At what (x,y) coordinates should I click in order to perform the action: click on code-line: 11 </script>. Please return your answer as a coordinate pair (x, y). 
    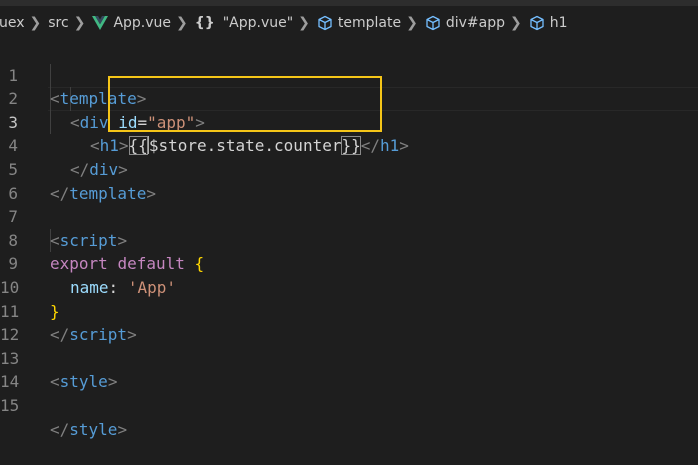
    Looking at the image, I should click on (349, 310).